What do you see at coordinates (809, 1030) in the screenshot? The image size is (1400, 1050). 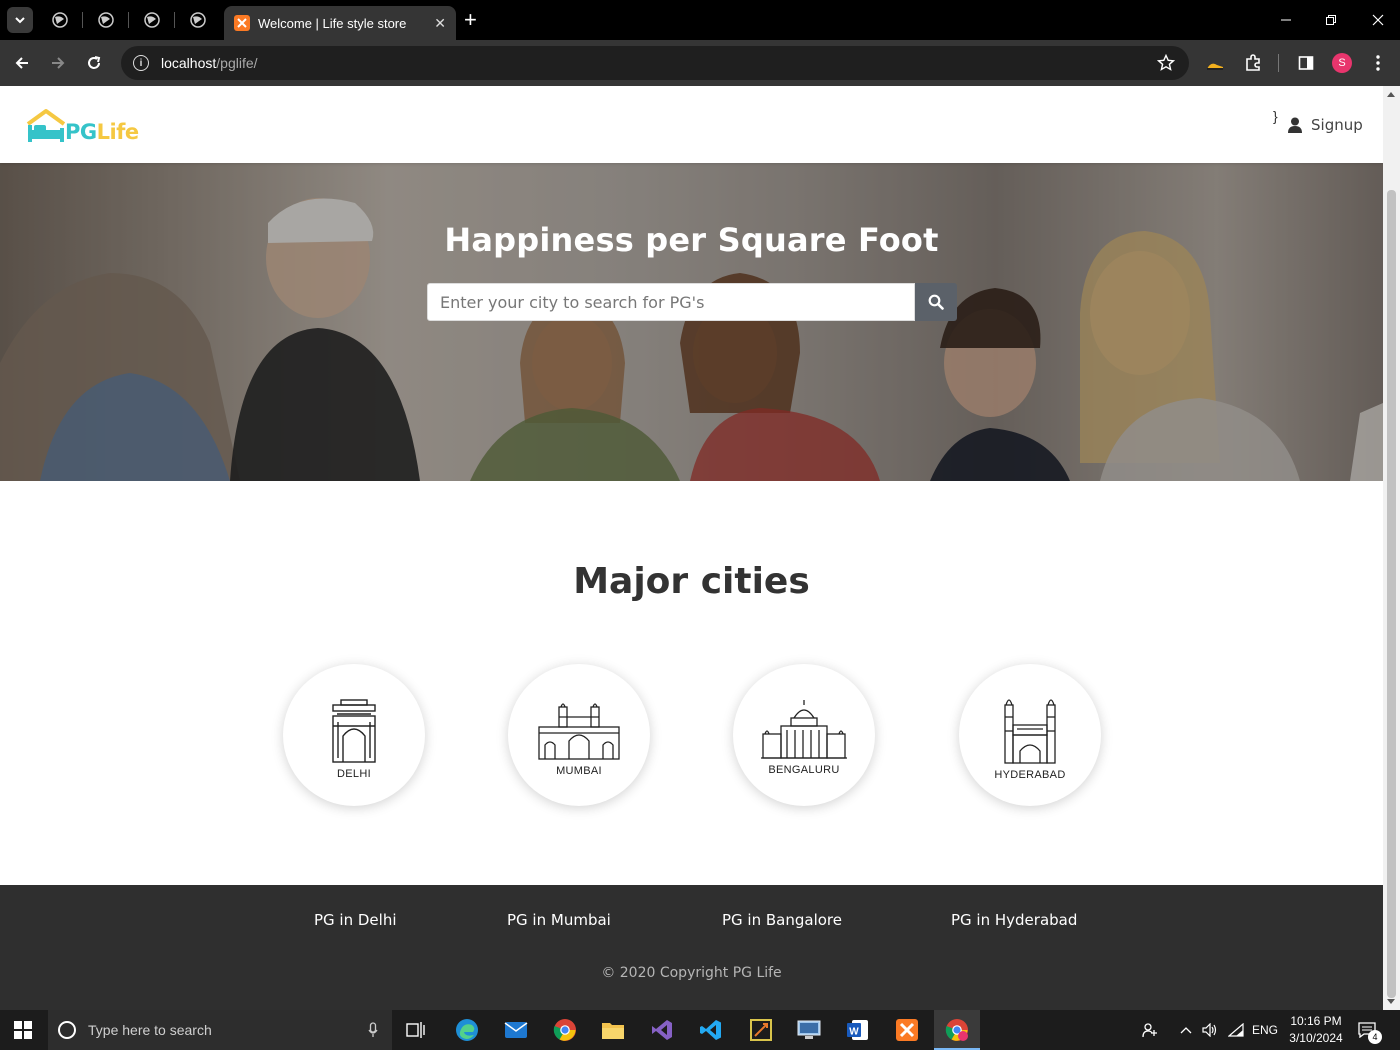 I see `remote-desktop-icon` at bounding box center [809, 1030].